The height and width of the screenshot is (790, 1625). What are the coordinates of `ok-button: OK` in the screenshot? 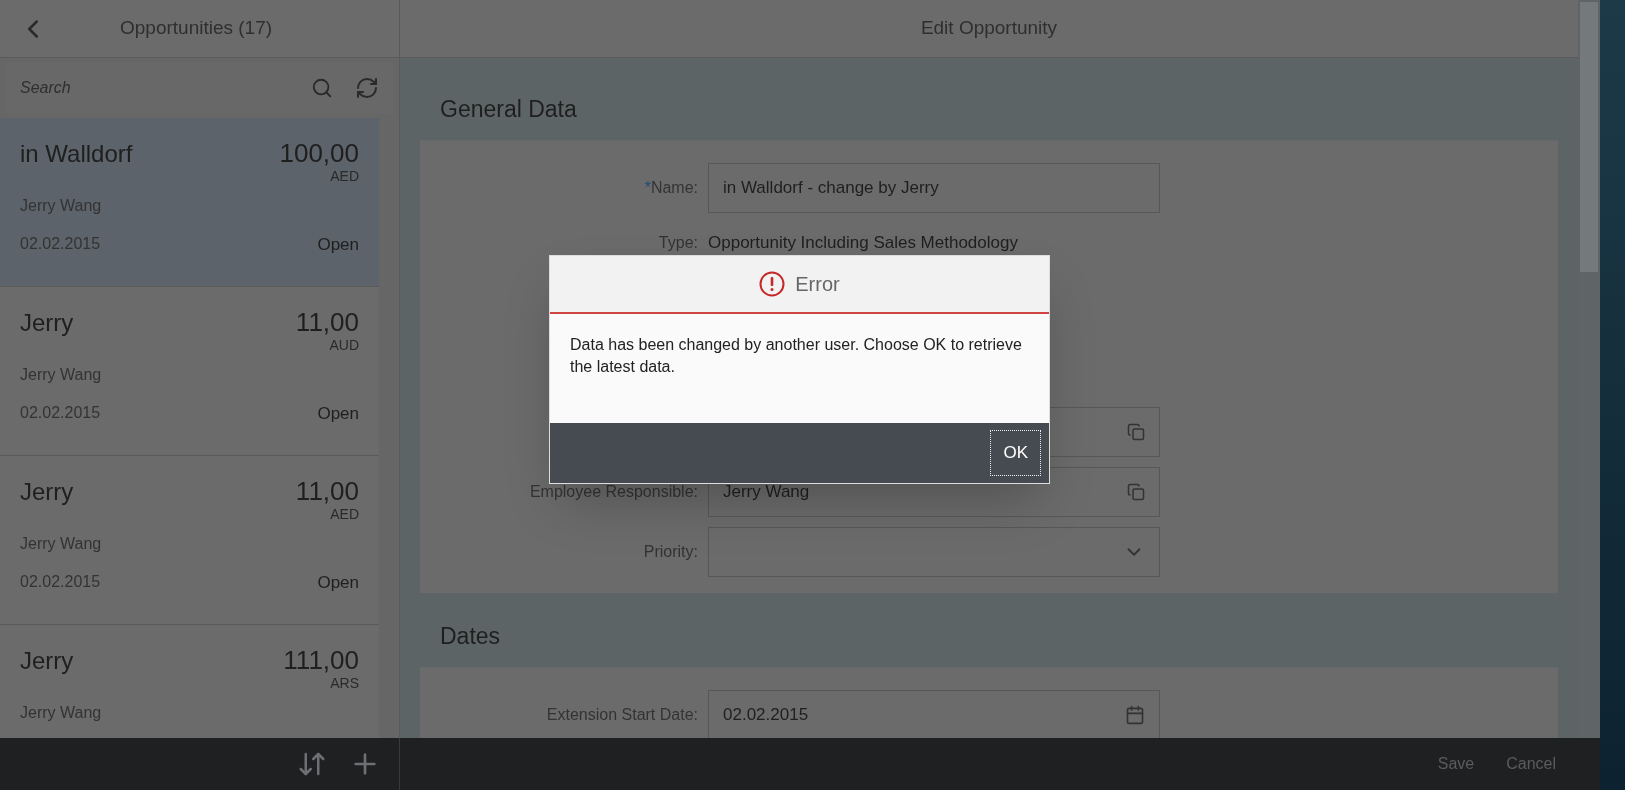 It's located at (1015, 453).